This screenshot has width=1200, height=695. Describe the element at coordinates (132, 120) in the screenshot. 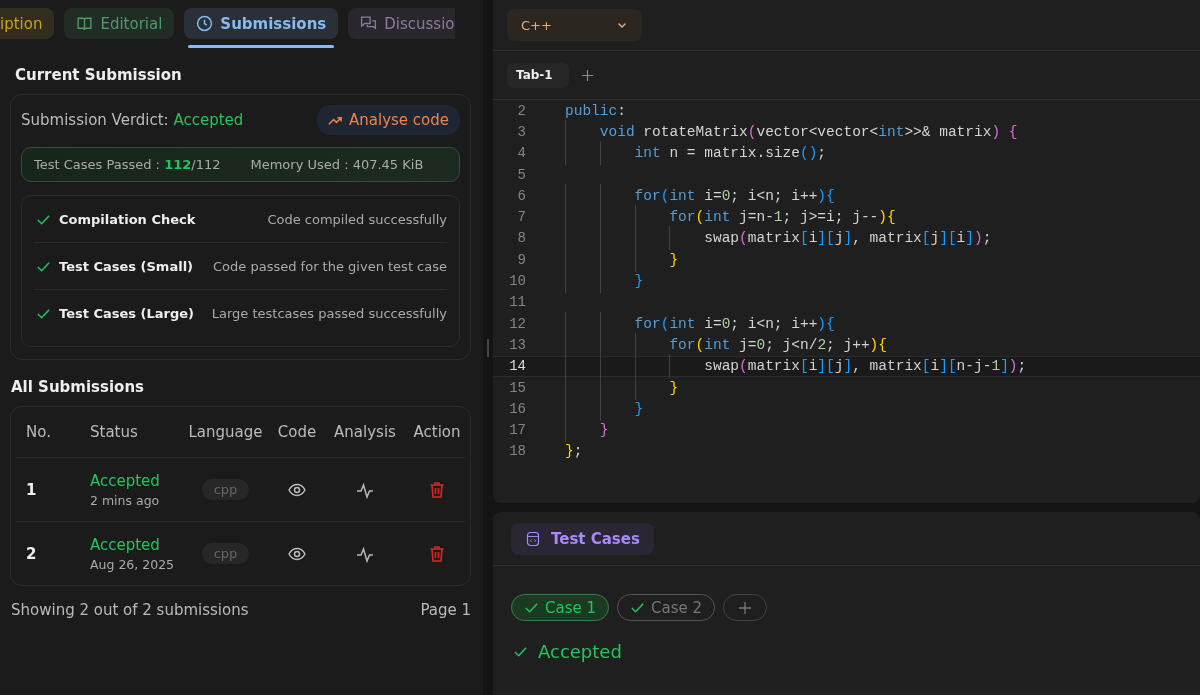

I see `verdict-text: Submission Verdict: Accepted` at that location.